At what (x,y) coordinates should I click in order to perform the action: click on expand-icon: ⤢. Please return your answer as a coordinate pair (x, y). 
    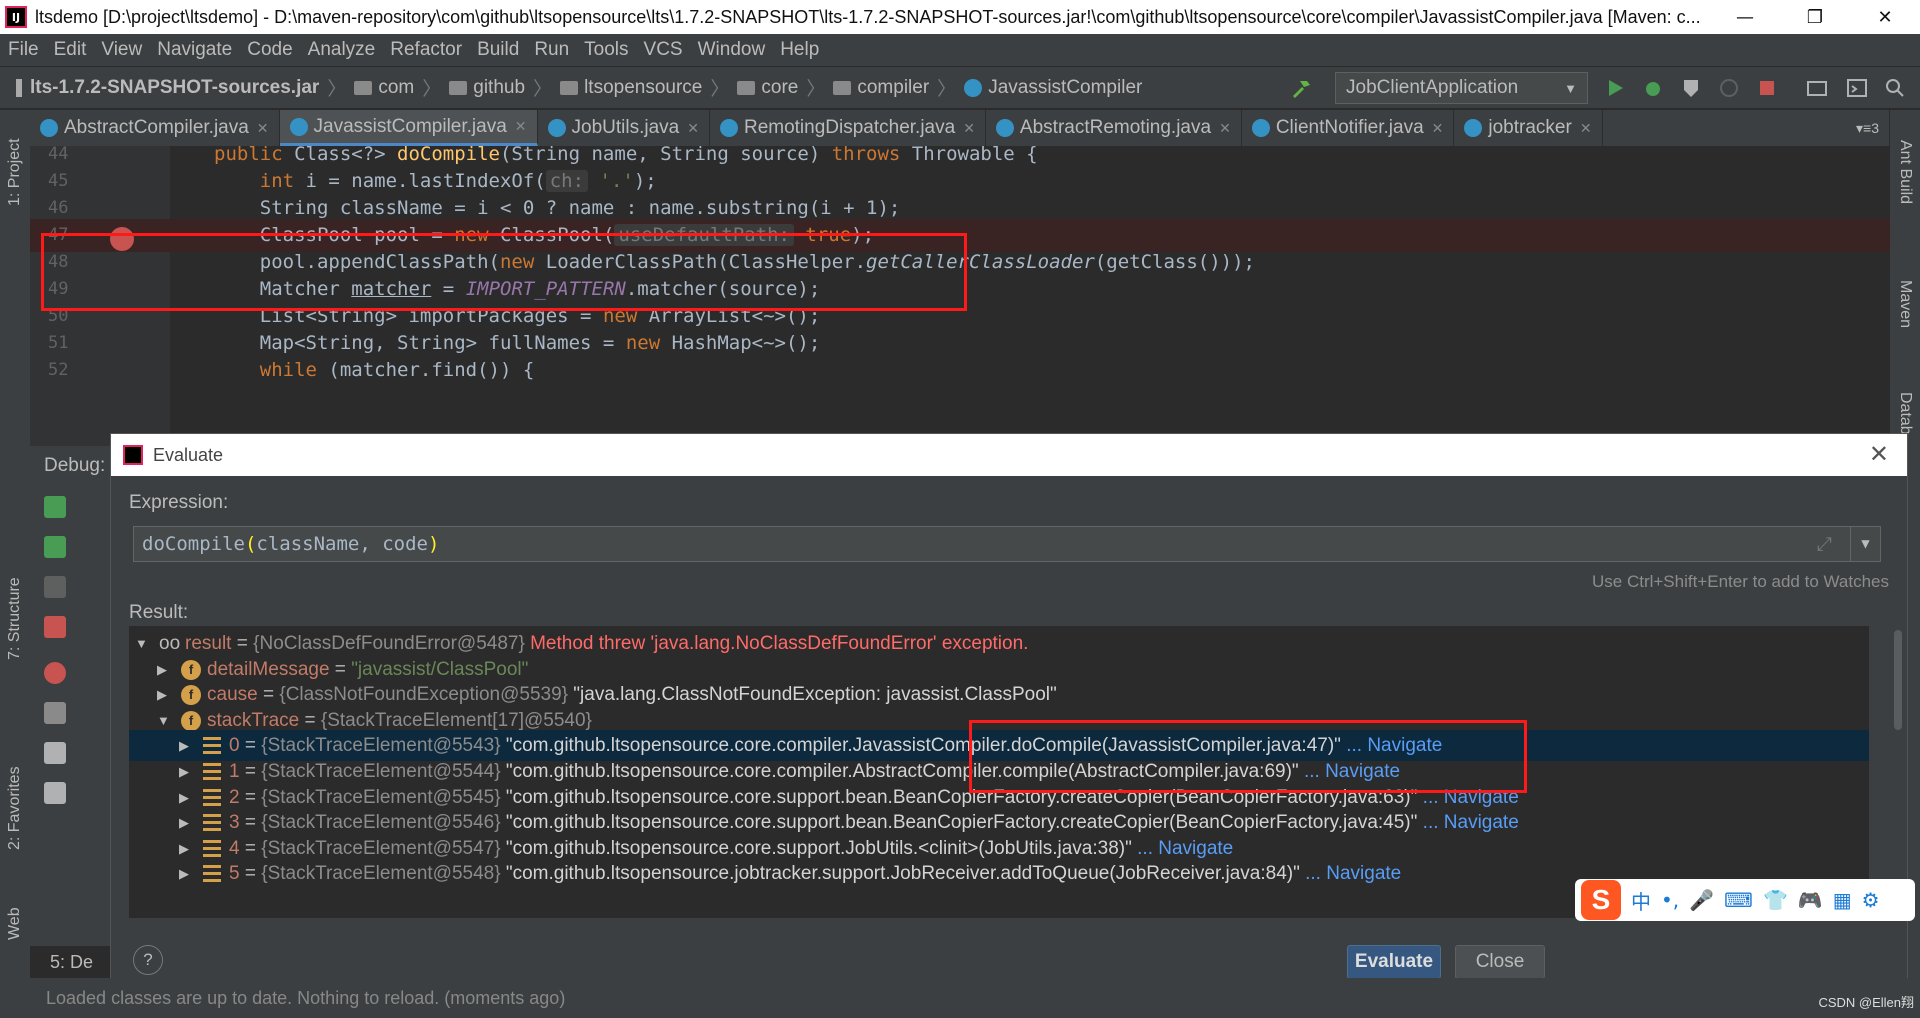
    Looking at the image, I should click on (1824, 544).